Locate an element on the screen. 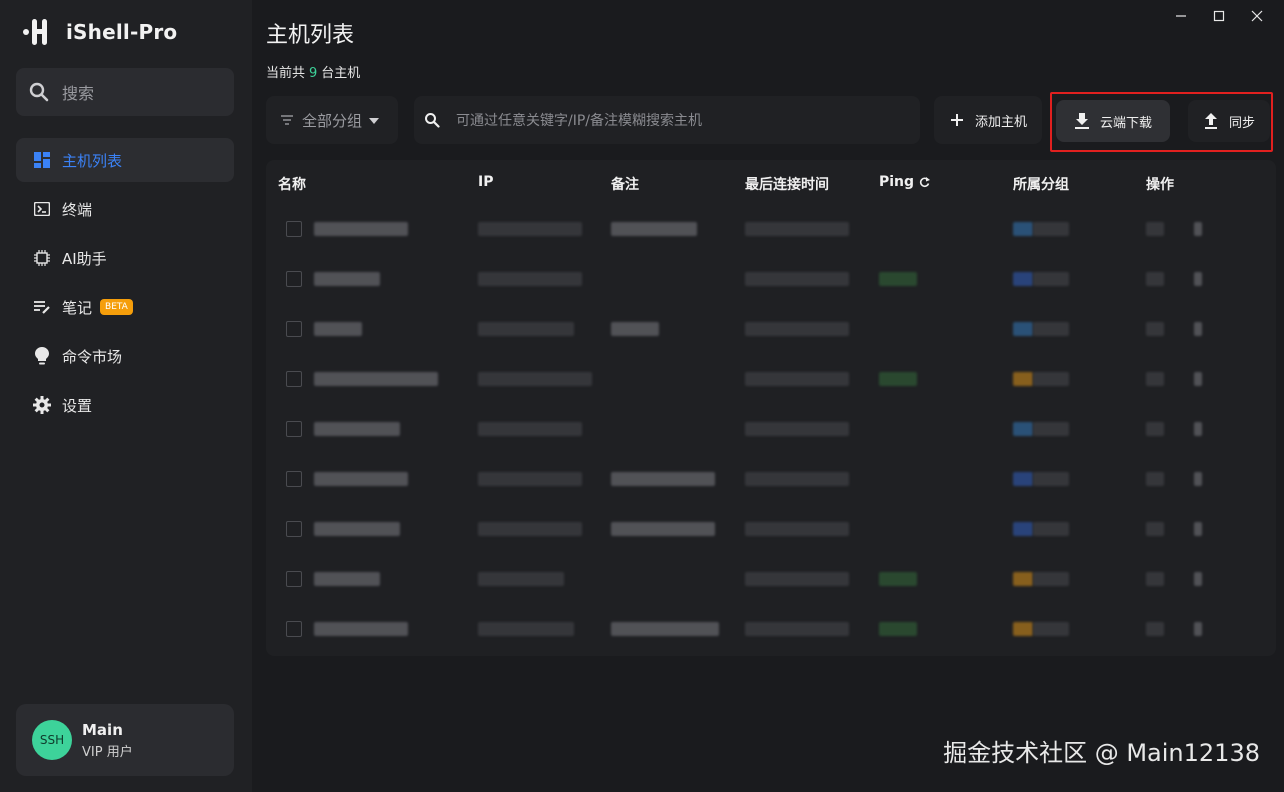  group-select-value: 全部分组 is located at coordinates (332, 120).